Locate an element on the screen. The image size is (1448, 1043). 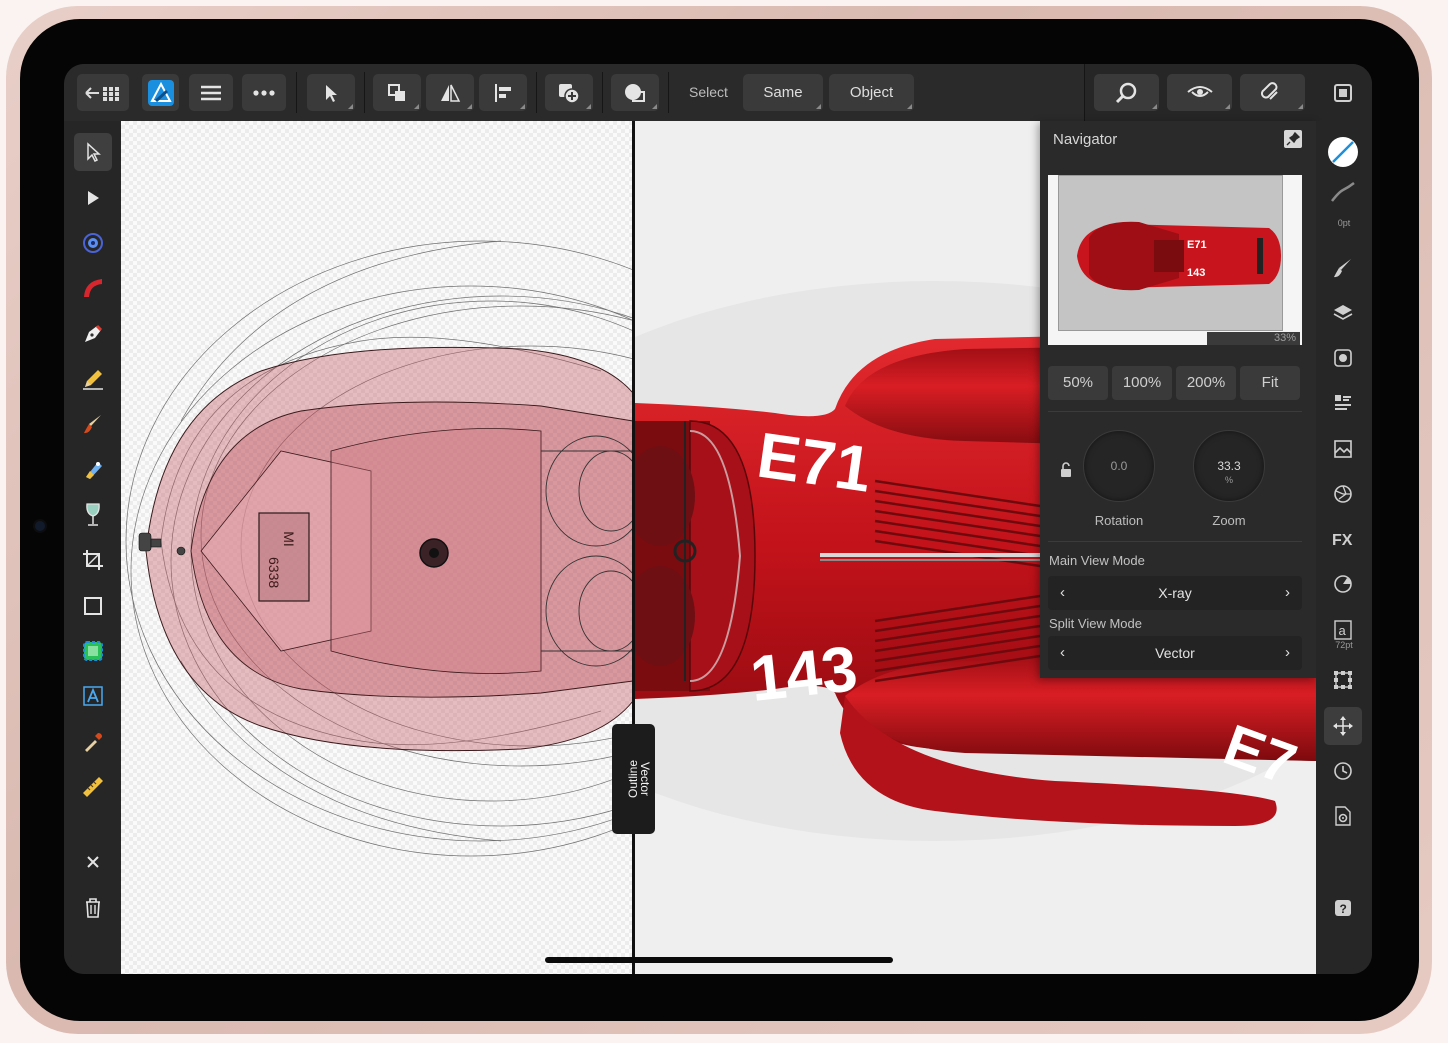
character-panel-button is located at coordinates (1343, 403).